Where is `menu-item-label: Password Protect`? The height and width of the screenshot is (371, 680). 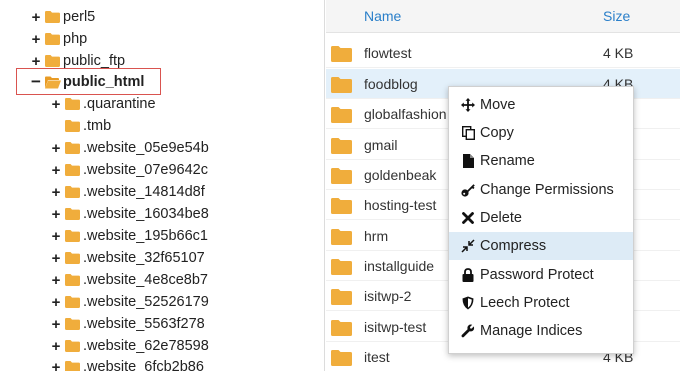
menu-item-label: Password Protect is located at coordinates (537, 275).